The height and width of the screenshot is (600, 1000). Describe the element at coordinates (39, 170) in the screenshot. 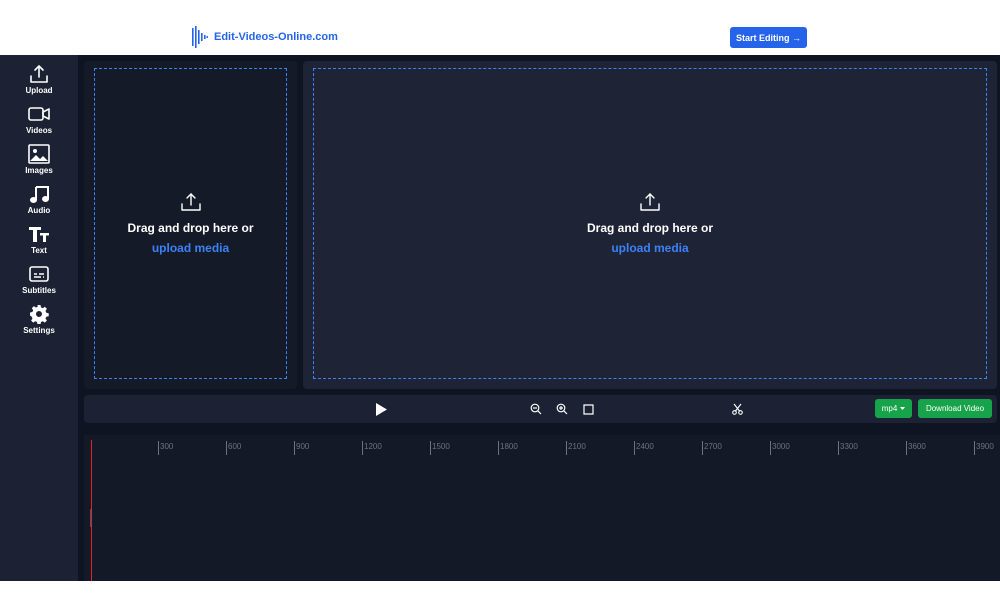

I see `sidebar-item-label: Images` at that location.